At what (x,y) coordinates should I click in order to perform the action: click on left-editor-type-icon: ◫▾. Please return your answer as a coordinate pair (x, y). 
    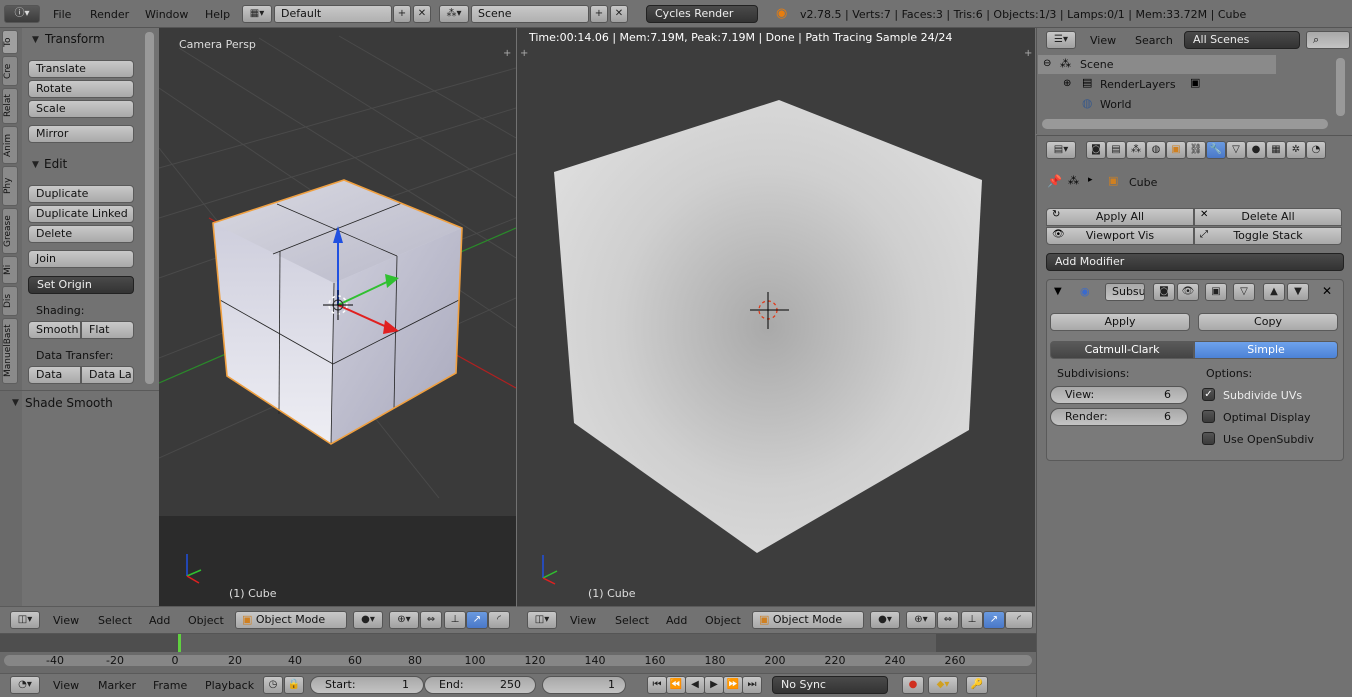
    Looking at the image, I should click on (25, 620).